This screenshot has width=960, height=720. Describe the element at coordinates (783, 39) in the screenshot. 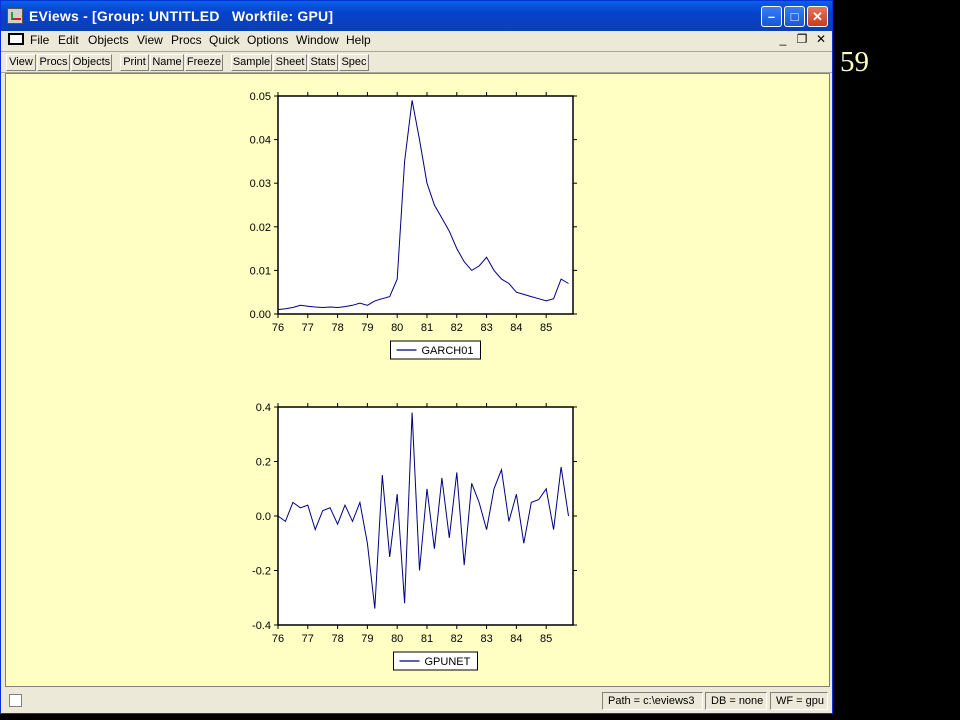

I see `mdi-minimize-button: _` at that location.